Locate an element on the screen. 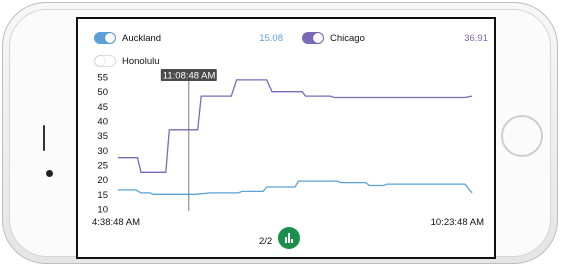 Image resolution: width=562 pixels, height=267 pixels. series-line-auckland is located at coordinates (295, 187).